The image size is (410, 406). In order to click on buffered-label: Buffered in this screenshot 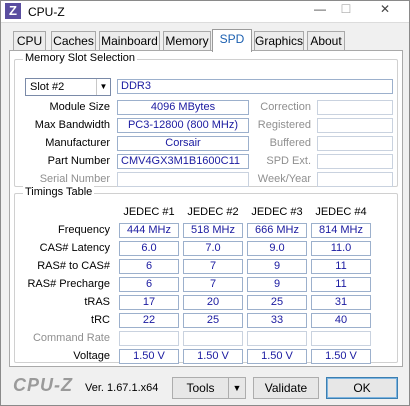, I will do `click(290, 143)`.